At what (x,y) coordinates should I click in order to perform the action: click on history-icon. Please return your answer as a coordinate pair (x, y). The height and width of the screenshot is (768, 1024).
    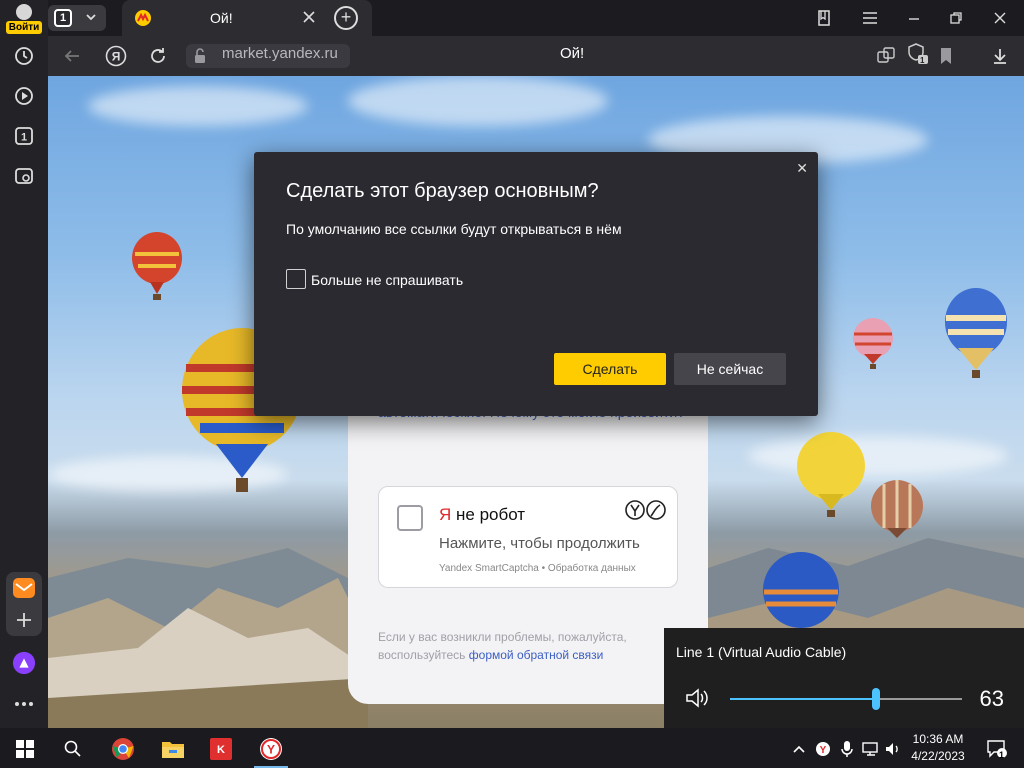
    Looking at the image, I should click on (24, 56).